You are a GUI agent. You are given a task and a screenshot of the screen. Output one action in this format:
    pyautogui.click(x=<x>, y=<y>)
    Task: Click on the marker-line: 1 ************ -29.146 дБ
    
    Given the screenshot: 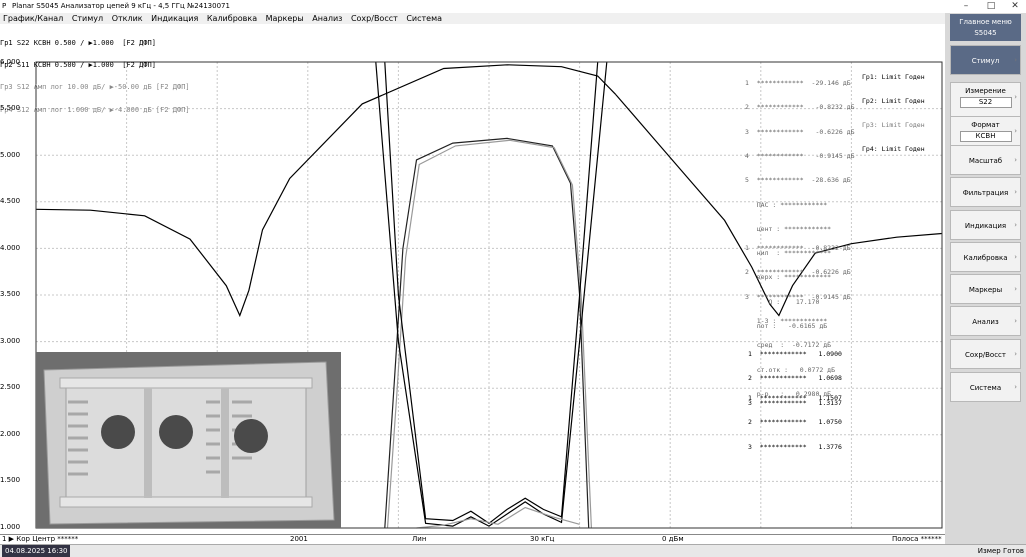 What is the action you would take?
    pyautogui.click(x=798, y=83)
    